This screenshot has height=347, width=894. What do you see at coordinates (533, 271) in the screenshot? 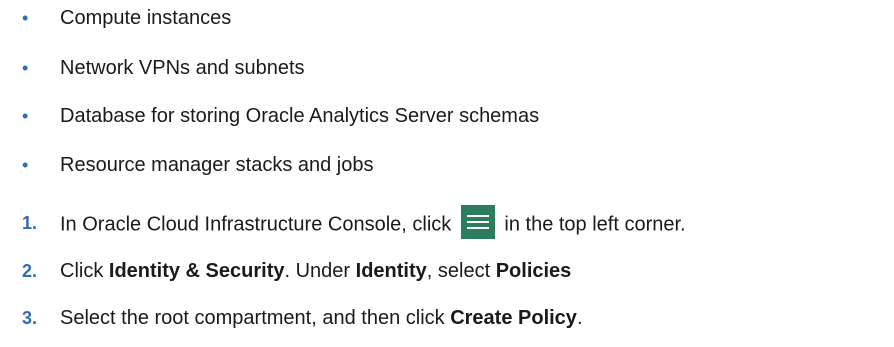
I see `ui-label-policies: Policies` at bounding box center [533, 271].